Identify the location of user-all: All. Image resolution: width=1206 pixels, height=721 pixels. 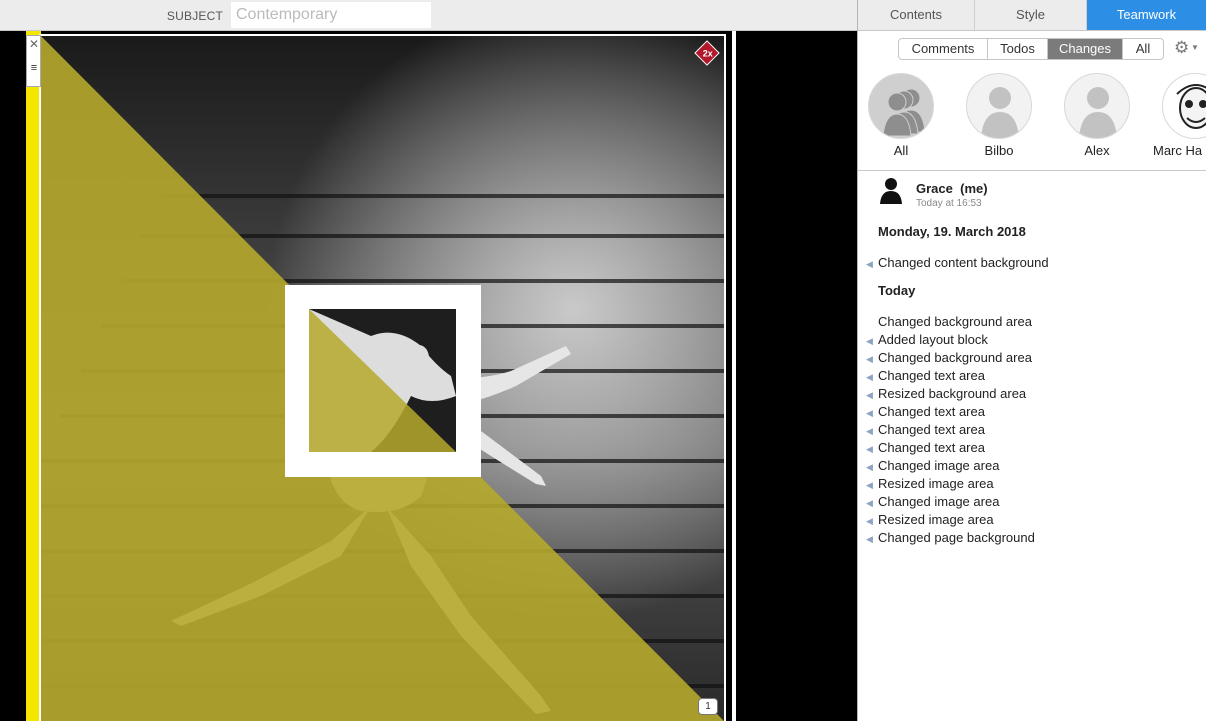
(902, 115).